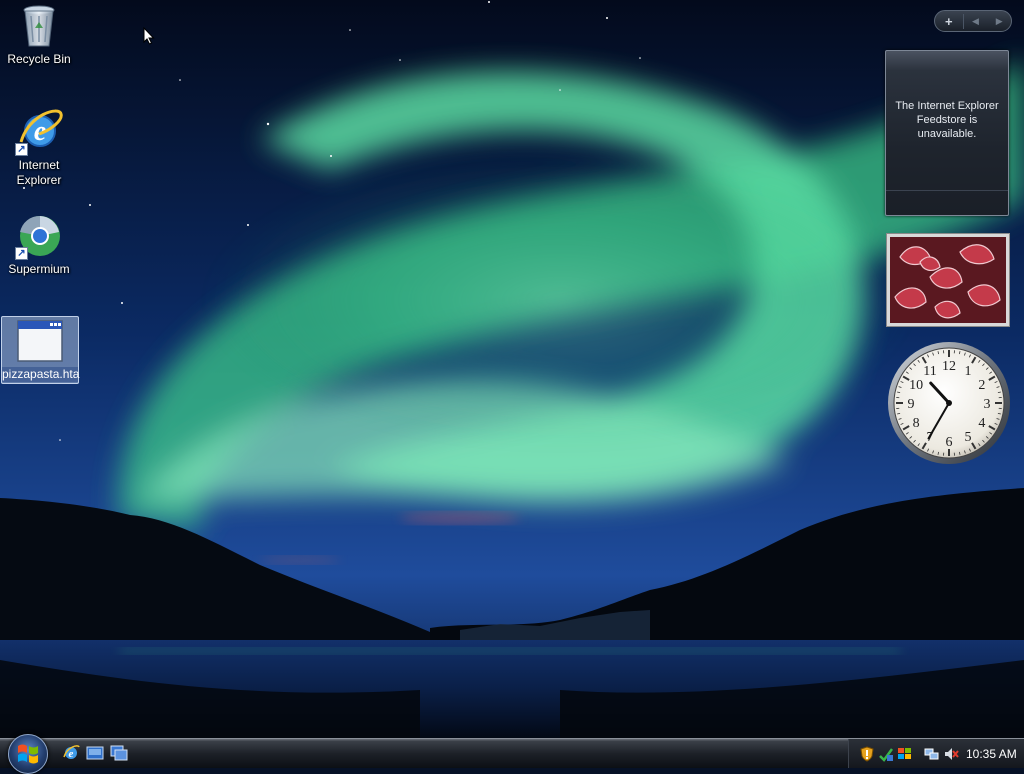  Describe the element at coordinates (40, 374) in the screenshot. I see `desktop-icon-label: pizzapasta.hta` at that location.